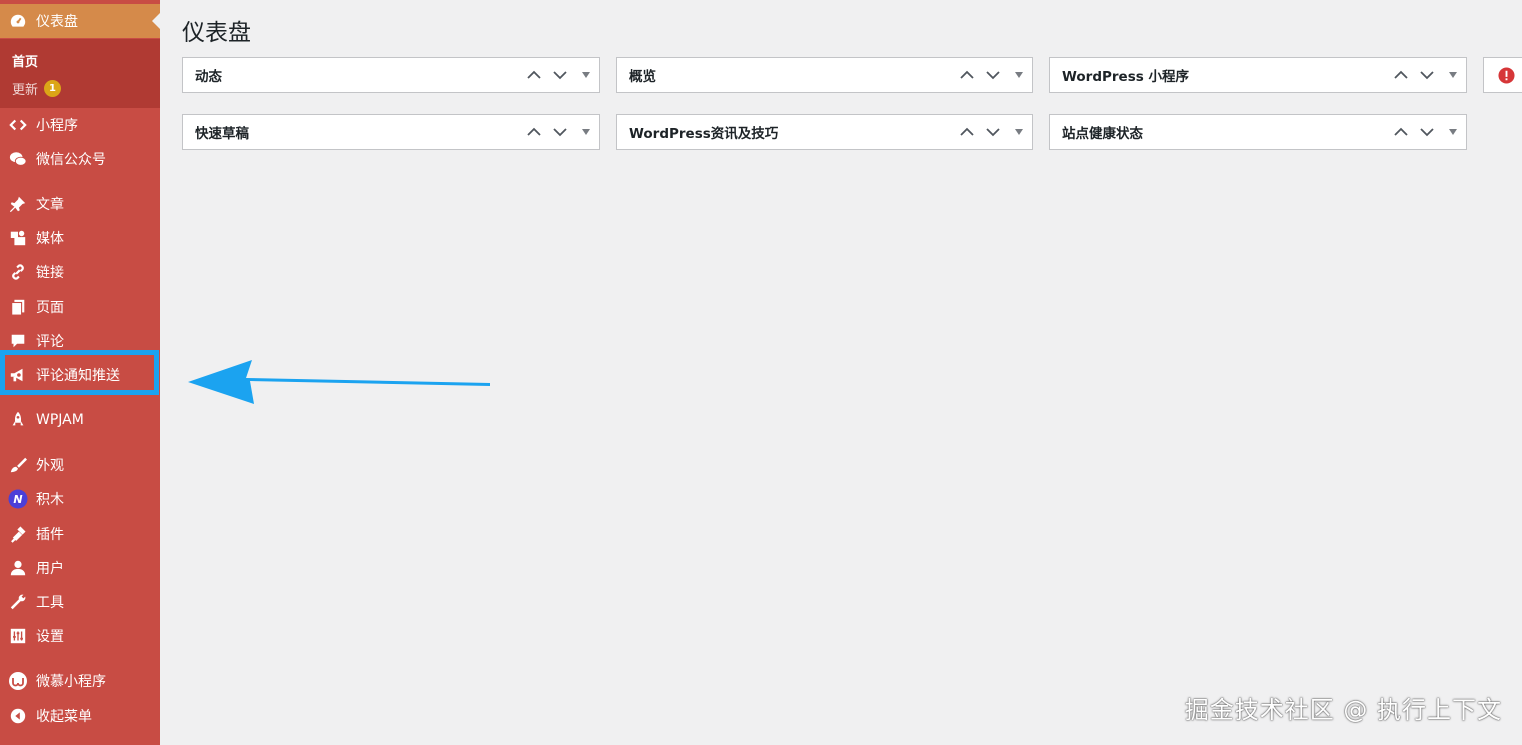  Describe the element at coordinates (391, 75) in the screenshot. I see `widget-activity: 动态` at that location.